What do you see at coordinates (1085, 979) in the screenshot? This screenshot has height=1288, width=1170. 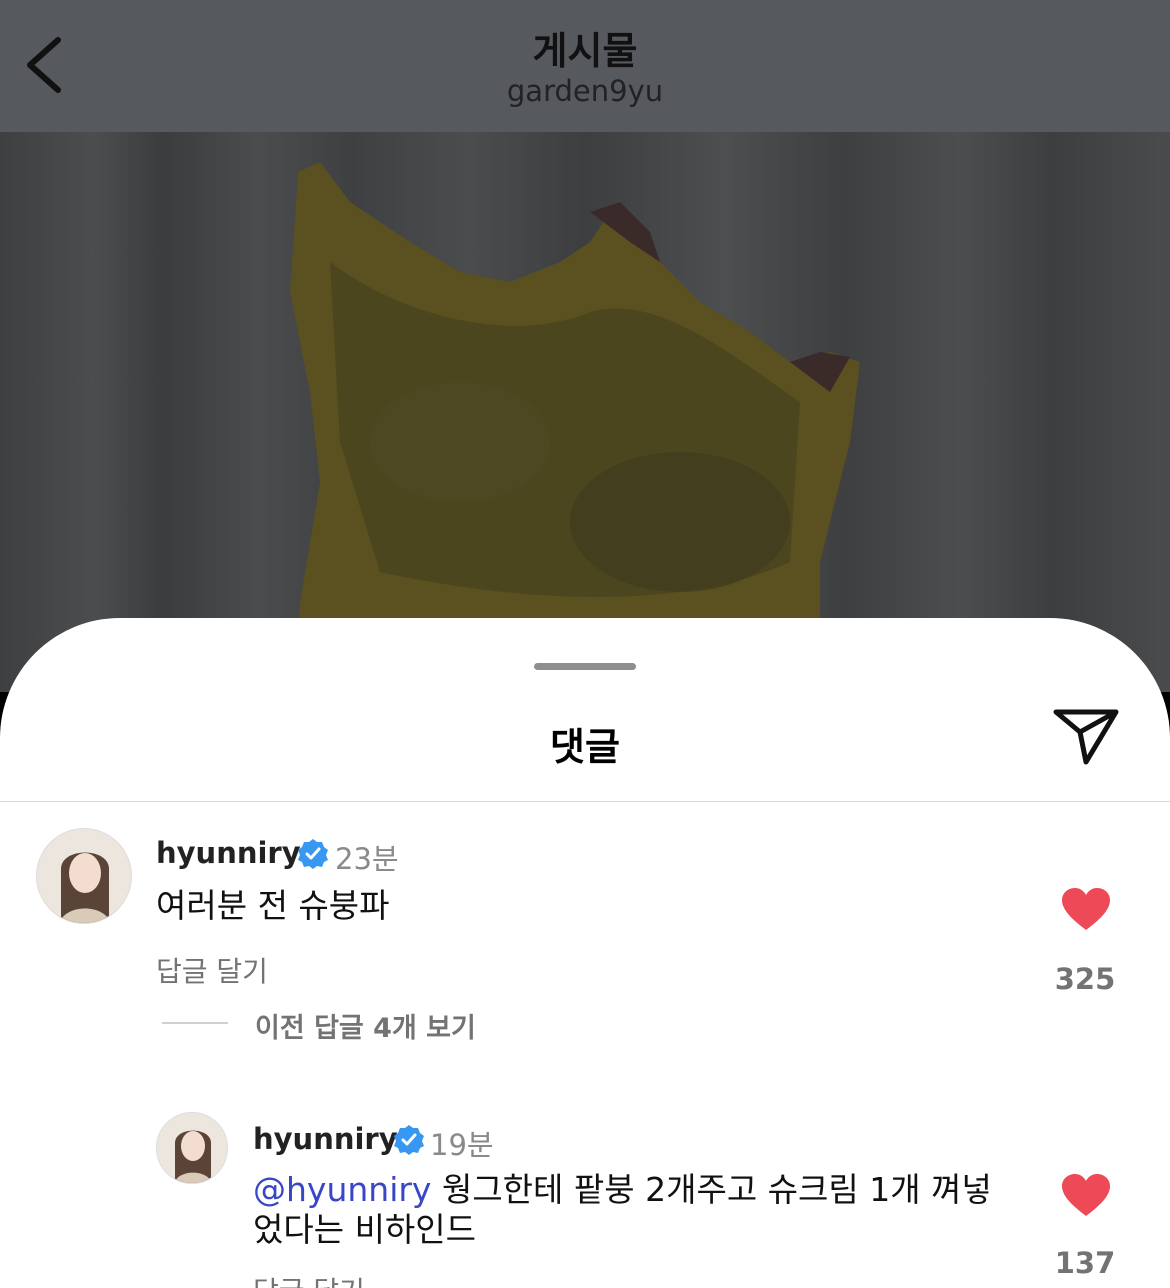 I see `like-count: 325` at bounding box center [1085, 979].